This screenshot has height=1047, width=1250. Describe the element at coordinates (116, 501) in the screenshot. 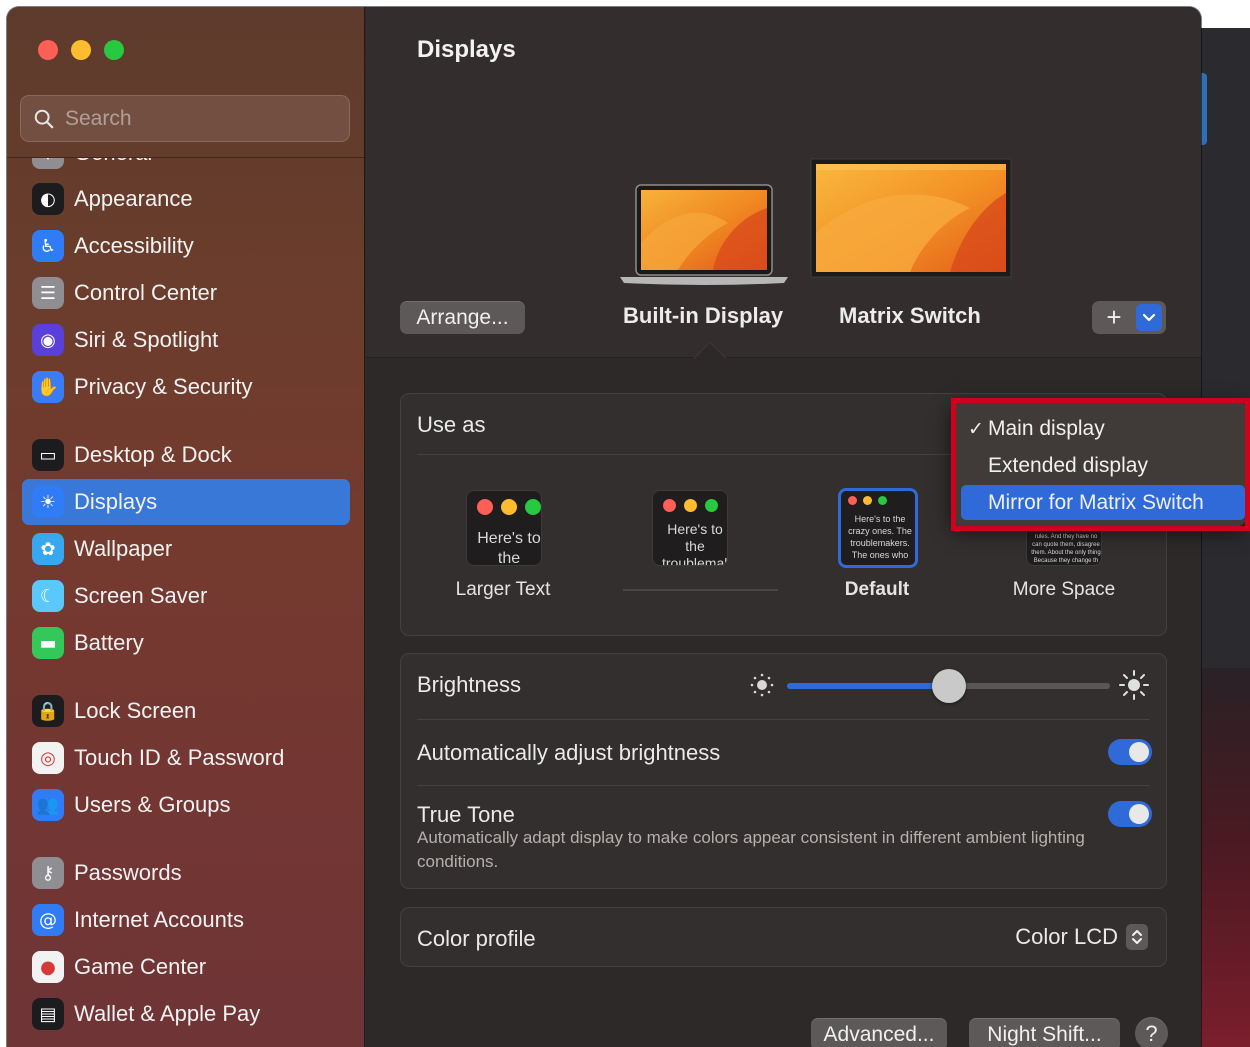

I see `sidebar-item-label: Displays` at that location.